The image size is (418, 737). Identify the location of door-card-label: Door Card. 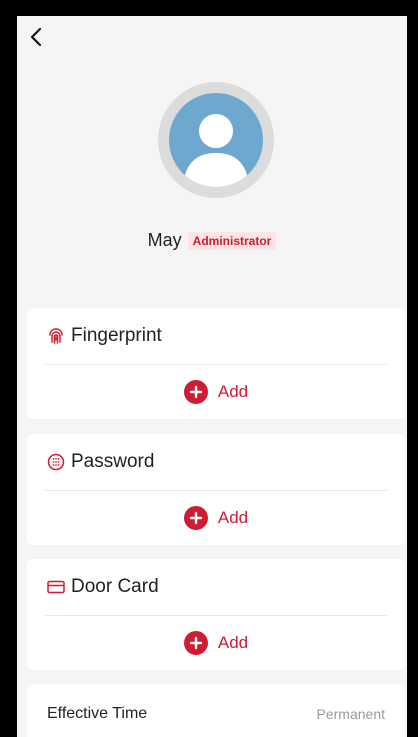
(115, 586).